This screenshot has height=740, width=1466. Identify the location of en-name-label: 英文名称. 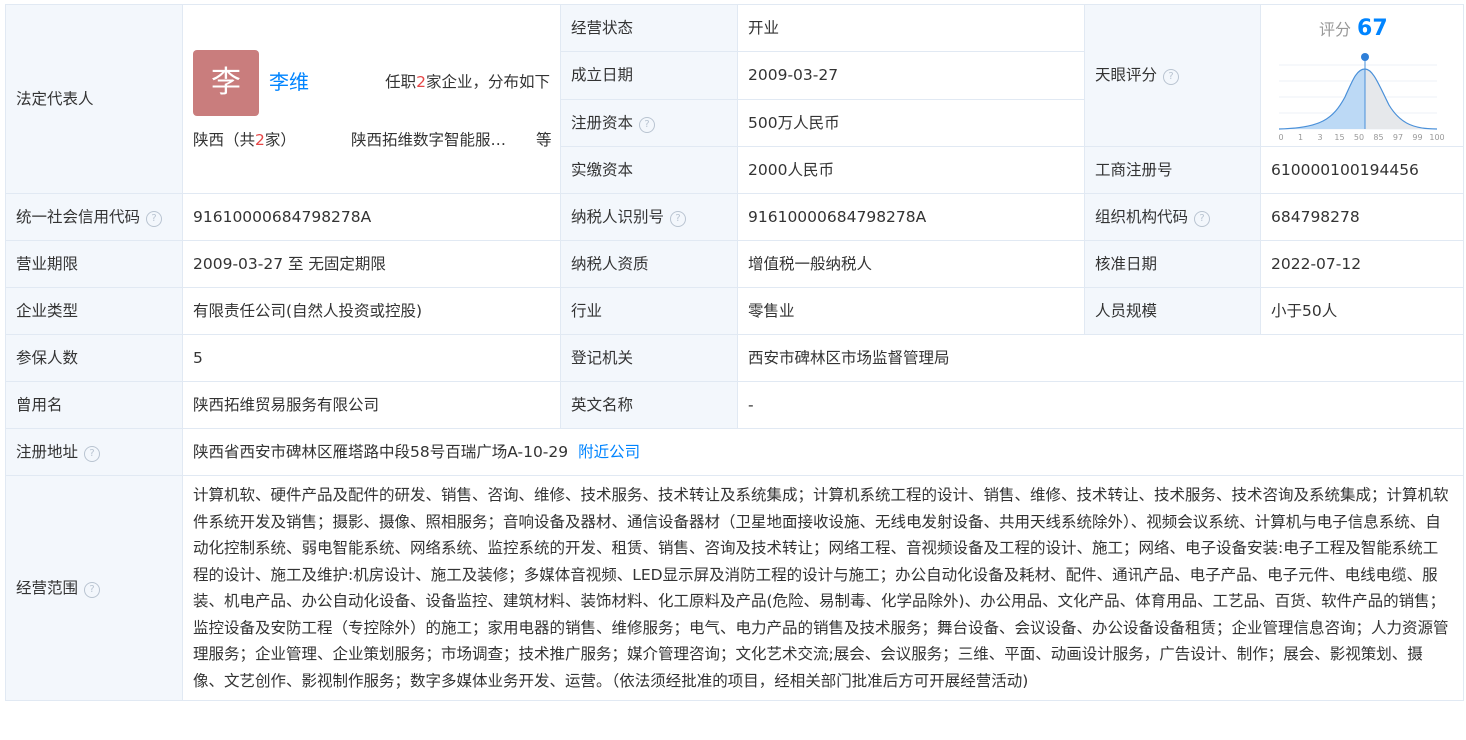
(649, 405).